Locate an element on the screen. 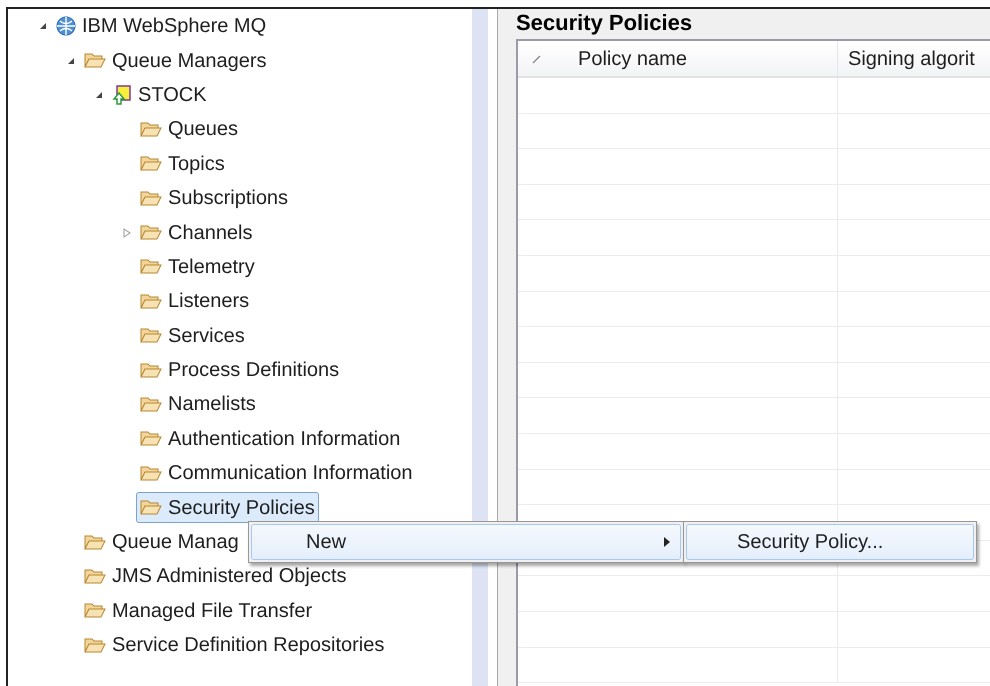 Image resolution: width=990 pixels, height=686 pixels. globe-icon is located at coordinates (66, 26).